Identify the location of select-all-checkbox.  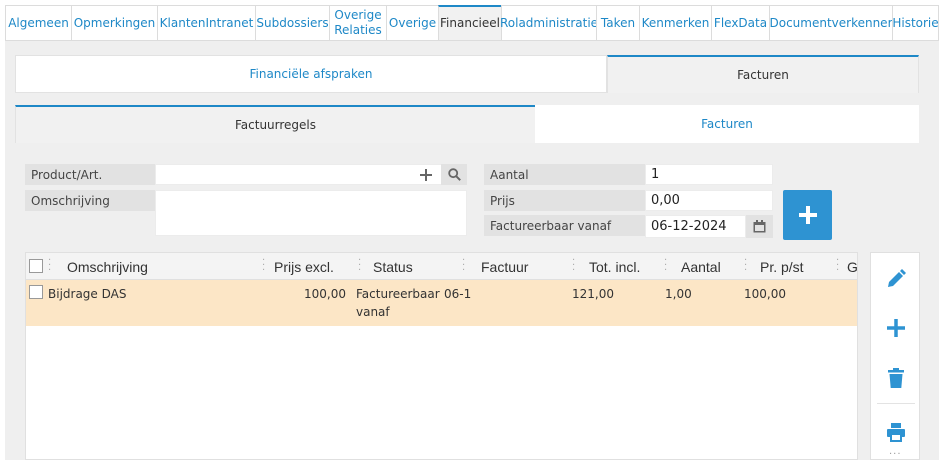
(36, 266).